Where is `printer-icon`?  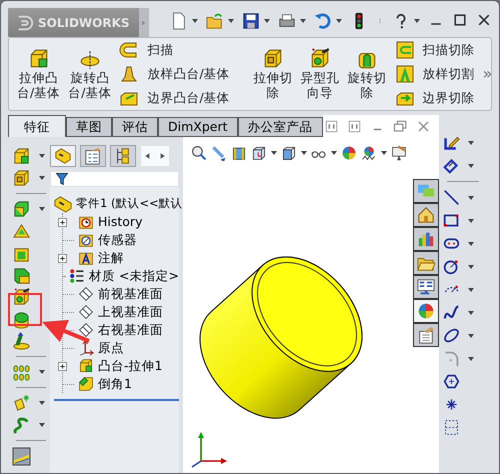 printer-icon is located at coordinates (287, 21).